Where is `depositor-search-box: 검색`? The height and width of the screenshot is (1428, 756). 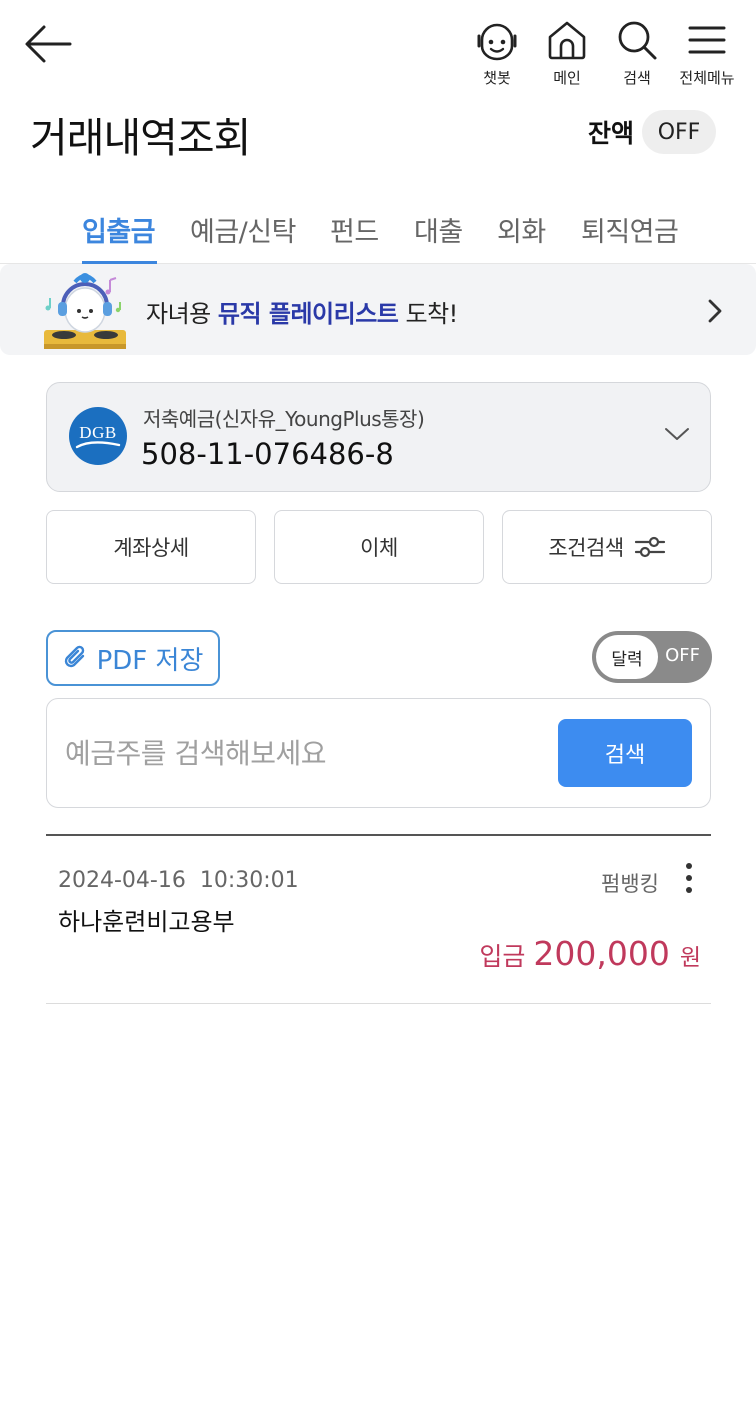 depositor-search-box: 검색 is located at coordinates (378, 753).